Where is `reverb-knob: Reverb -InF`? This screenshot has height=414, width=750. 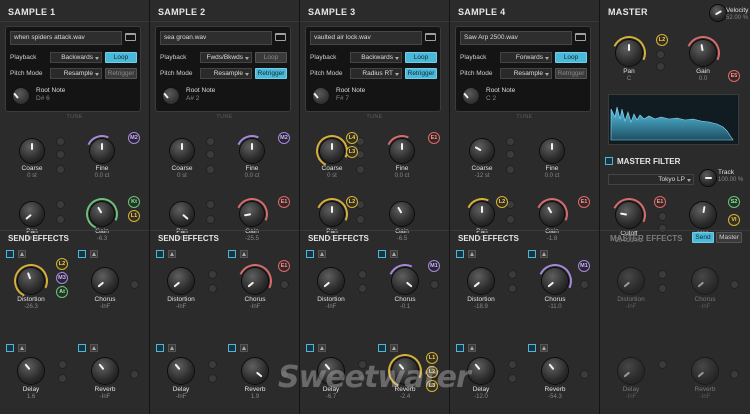
reverb-knob: Reverb -InF is located at coordinates (105, 379).